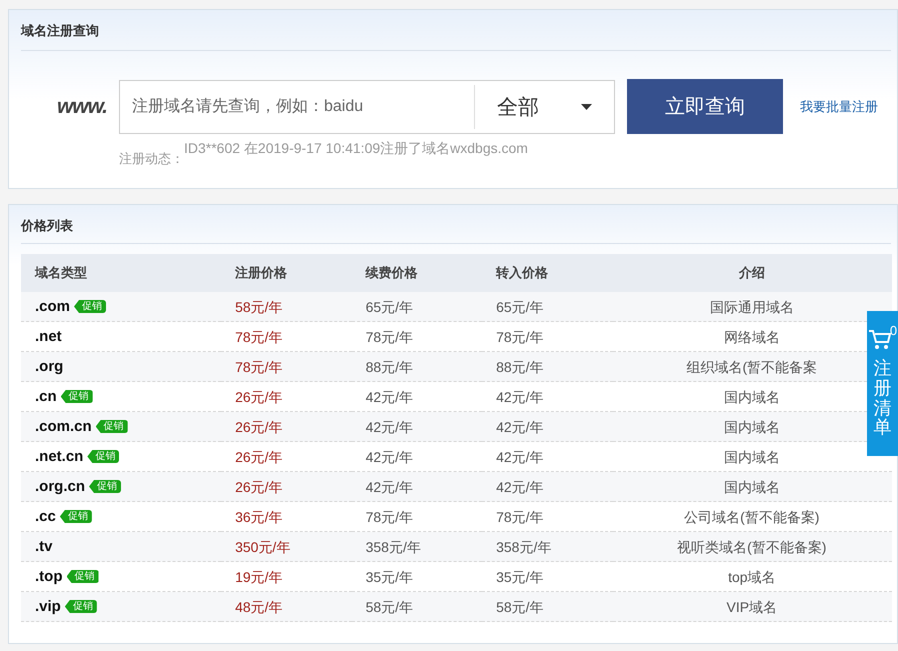  I want to click on panel-title: 价格列表, so click(456, 224).